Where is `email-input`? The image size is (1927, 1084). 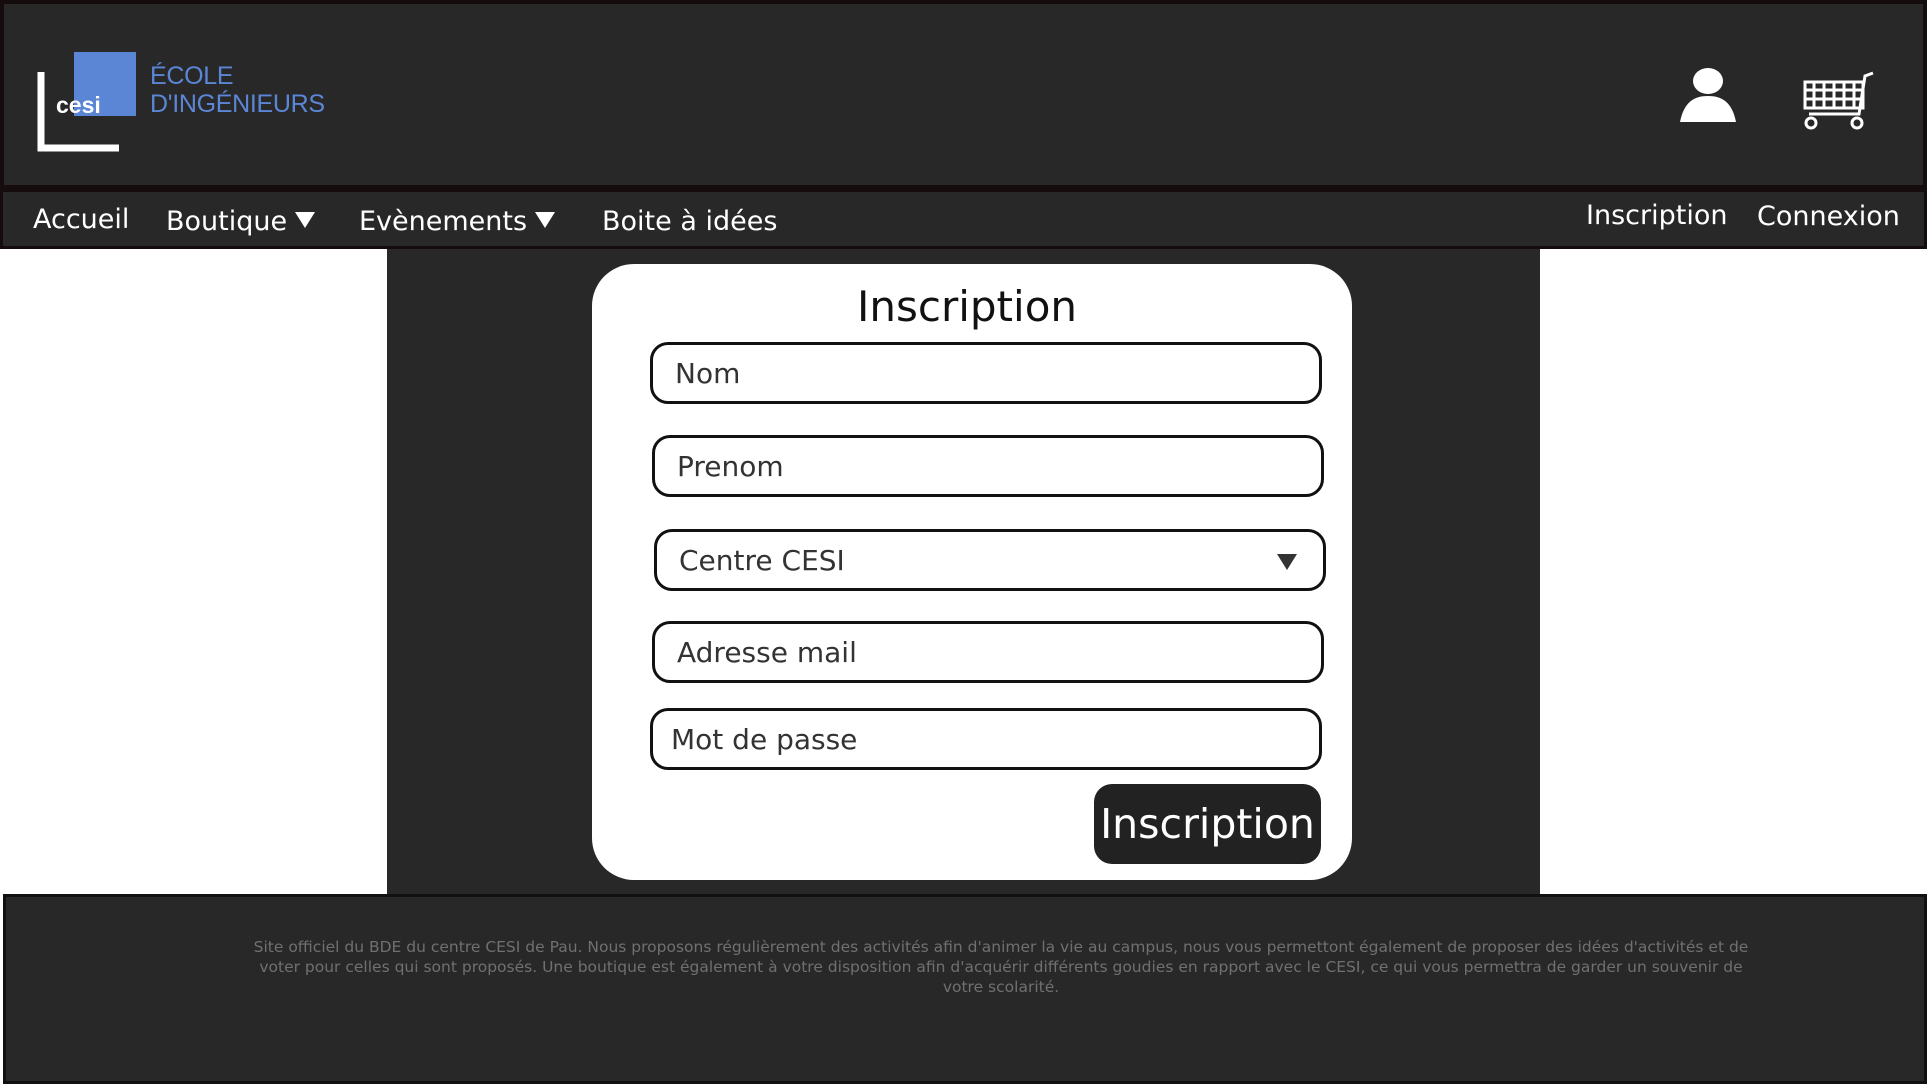 email-input is located at coordinates (988, 652).